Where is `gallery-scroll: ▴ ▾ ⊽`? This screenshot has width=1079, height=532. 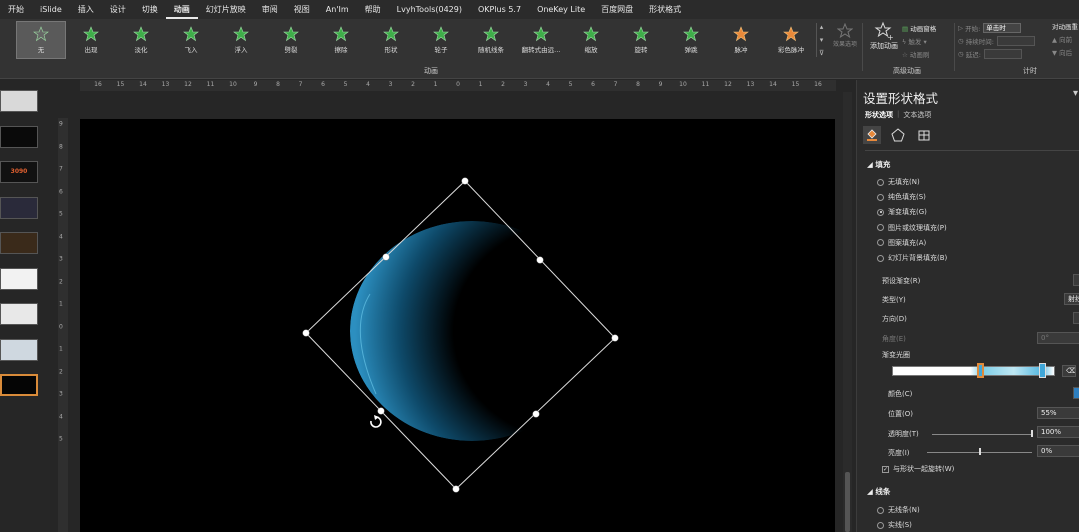 gallery-scroll: ▴ ▾ ⊽ is located at coordinates (821, 40).